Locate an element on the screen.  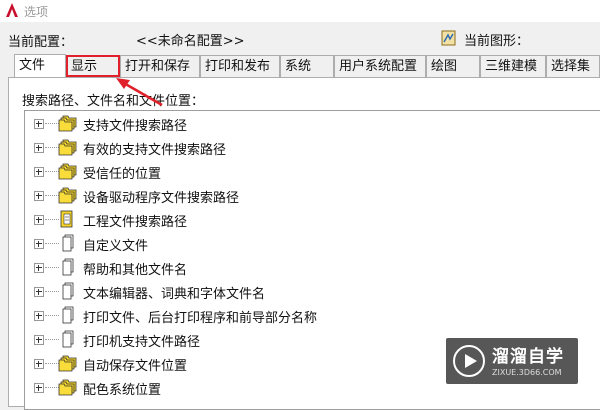
tree-item: 帮助和其他文件名 is located at coordinates (244, 268).